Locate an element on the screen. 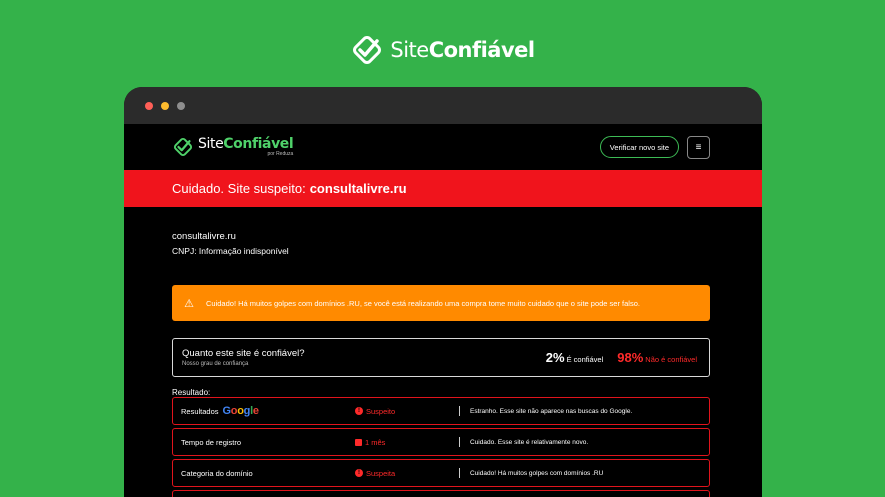 The image size is (885, 497). result-status: 1 mês is located at coordinates (375, 442).